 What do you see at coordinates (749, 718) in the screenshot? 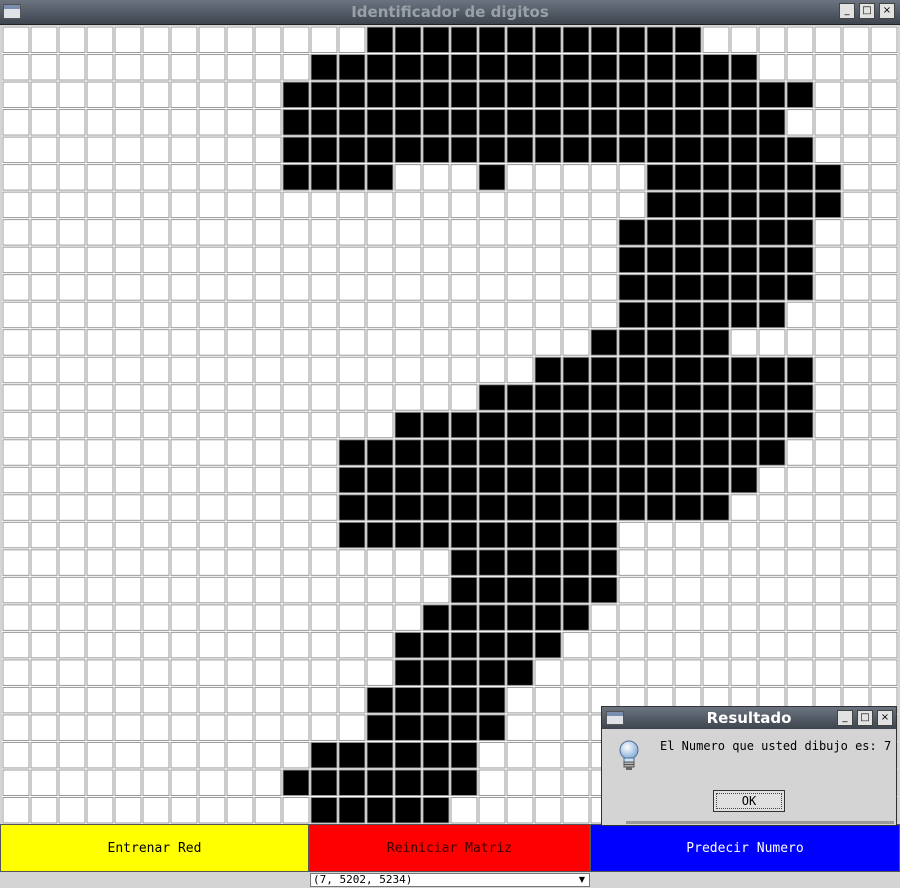
I see `dialog-titlebar: Resultado _ □ ×` at bounding box center [749, 718].